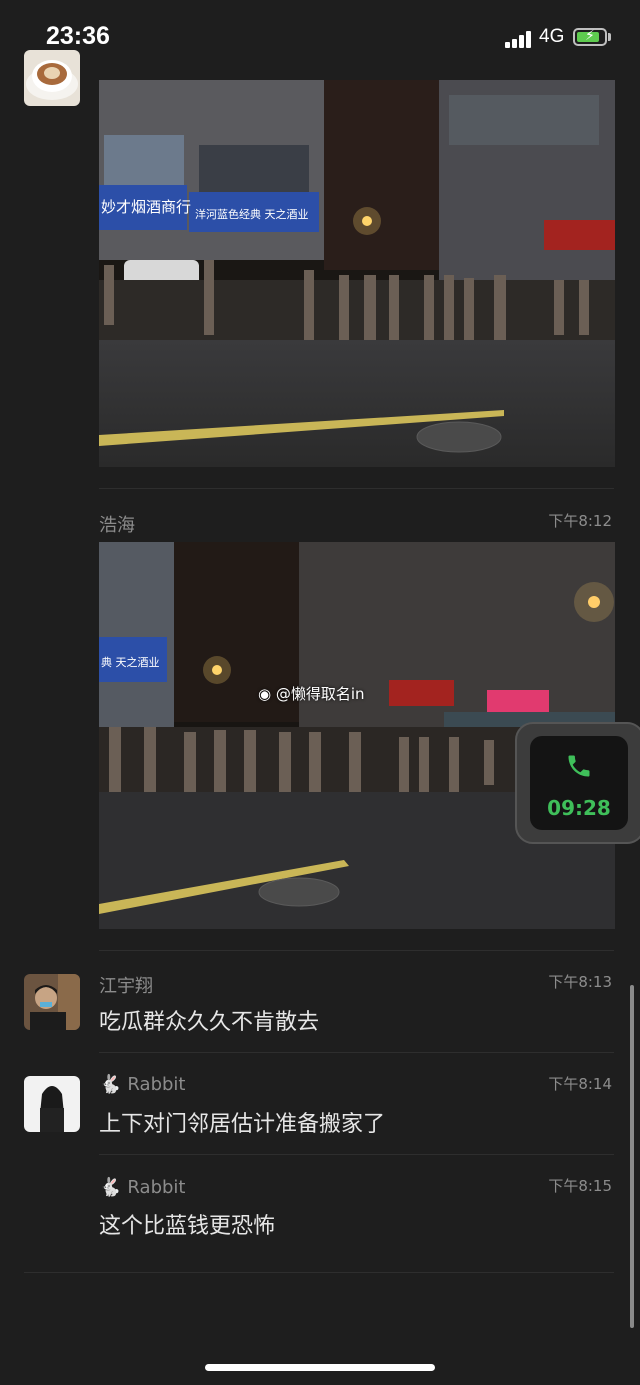  Describe the element at coordinates (52, 1002) in the screenshot. I see `avatar-jiangyuxiang` at that location.